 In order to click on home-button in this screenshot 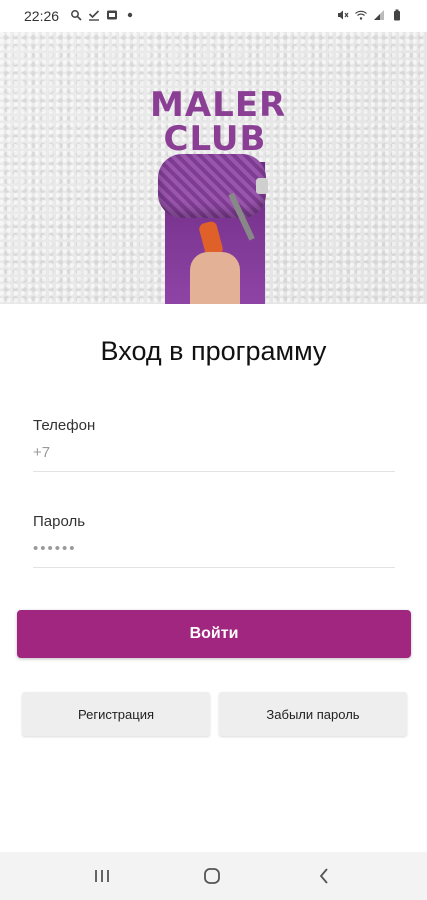, I will do `click(212, 876)`.